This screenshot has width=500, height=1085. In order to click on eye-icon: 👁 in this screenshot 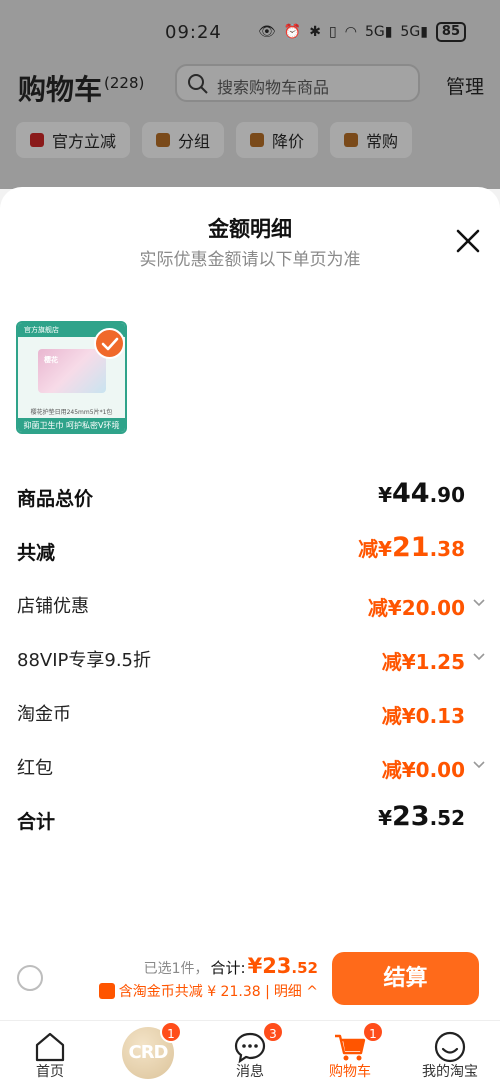, I will do `click(267, 32)`.